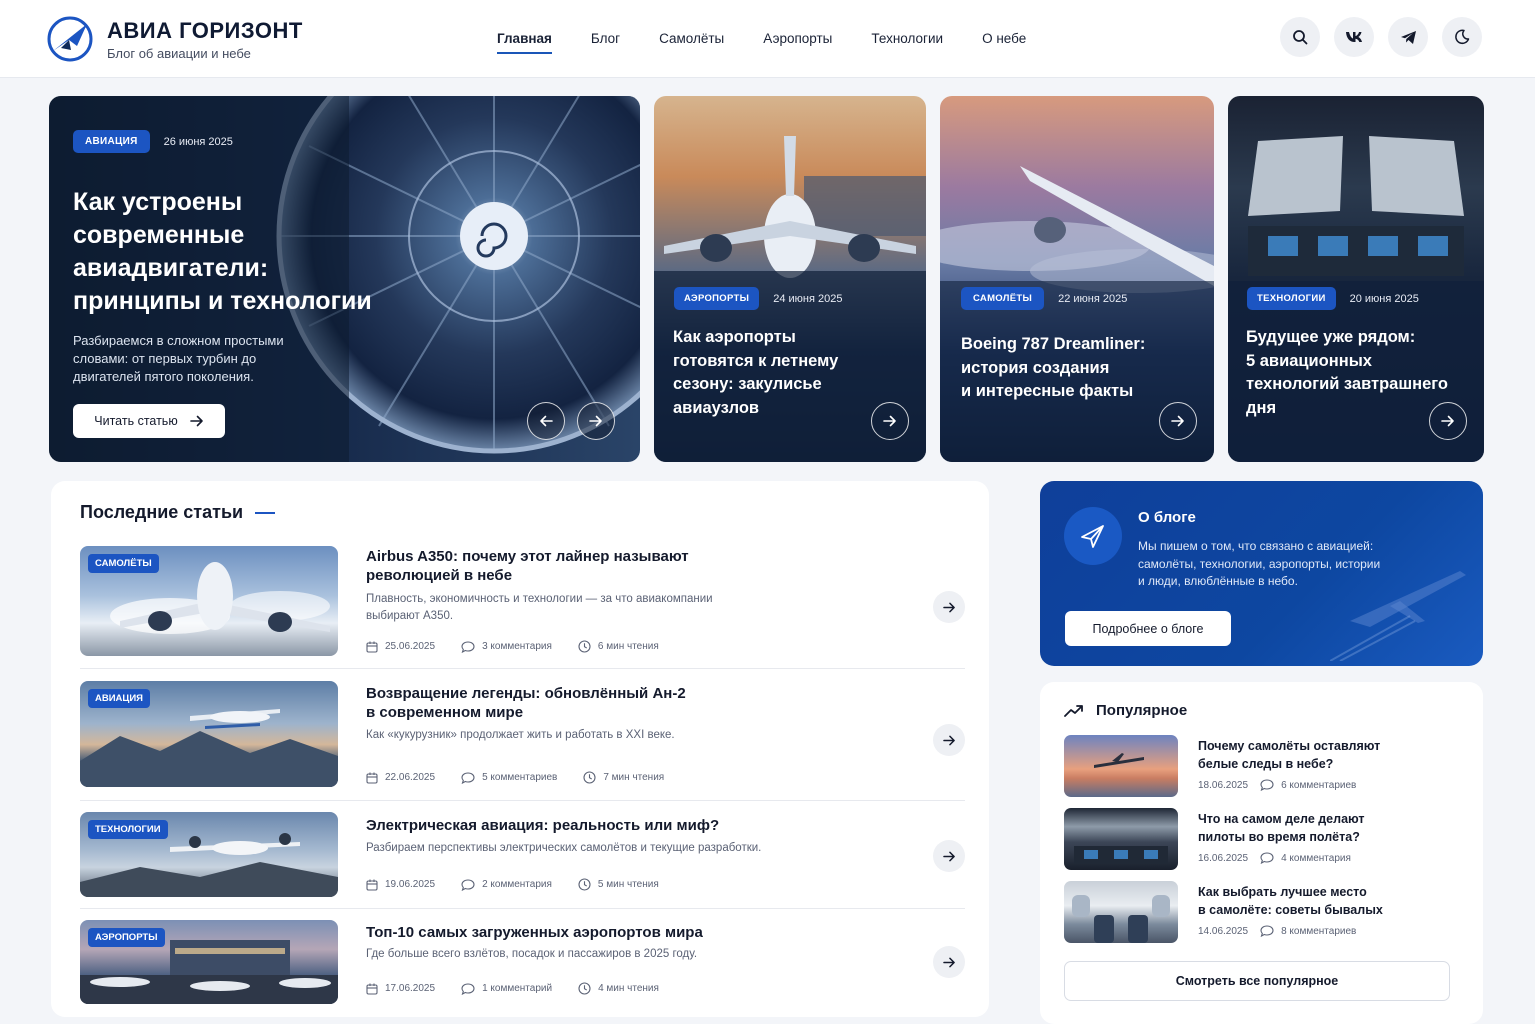 Image resolution: width=1535 pixels, height=1024 pixels. I want to click on about-more-button: Подробнее о блоге, so click(1148, 628).